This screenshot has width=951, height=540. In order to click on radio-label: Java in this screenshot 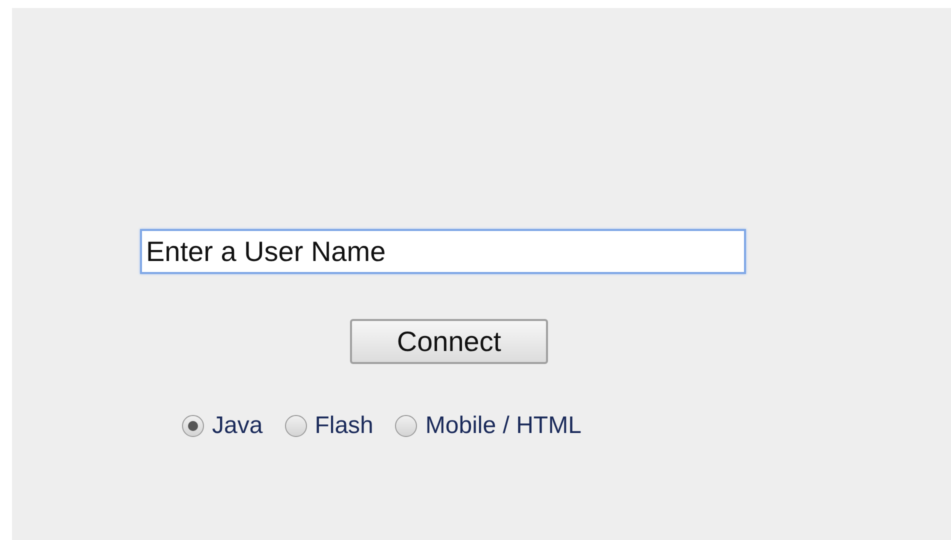, I will do `click(237, 426)`.